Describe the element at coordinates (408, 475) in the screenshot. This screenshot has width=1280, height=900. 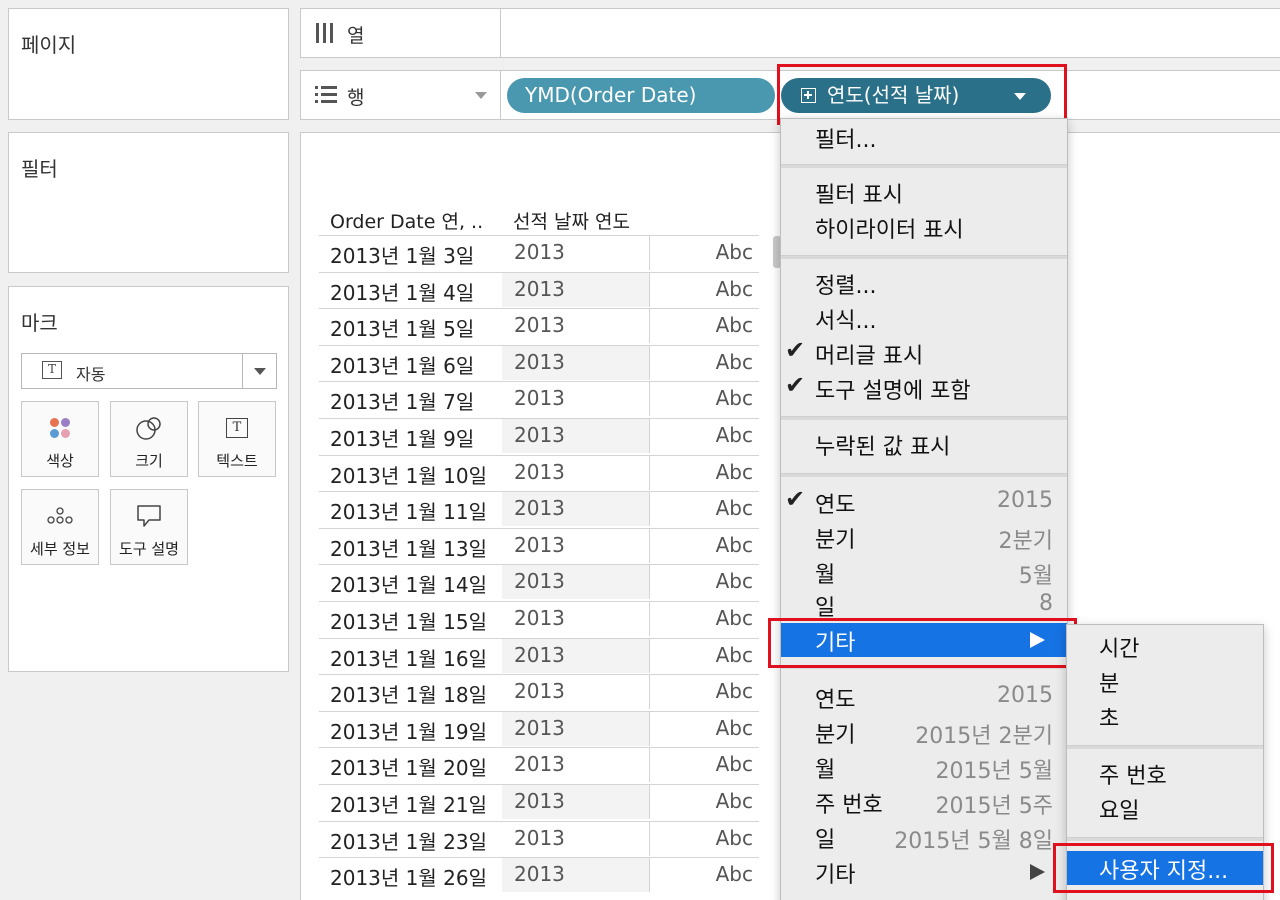
I see `cell-order-date: 2013년 1월 10일` at that location.